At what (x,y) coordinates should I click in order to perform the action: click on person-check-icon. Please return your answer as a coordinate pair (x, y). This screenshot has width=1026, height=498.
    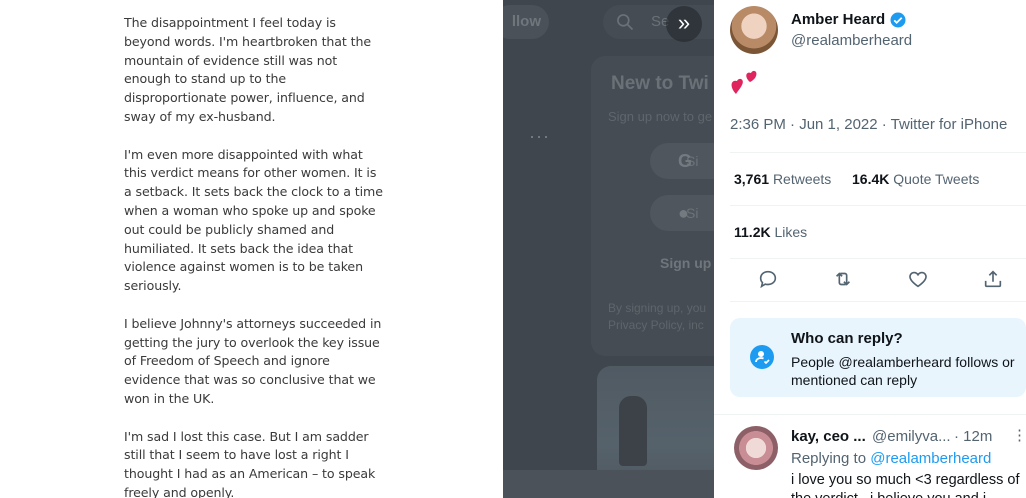
    Looking at the image, I should click on (762, 357).